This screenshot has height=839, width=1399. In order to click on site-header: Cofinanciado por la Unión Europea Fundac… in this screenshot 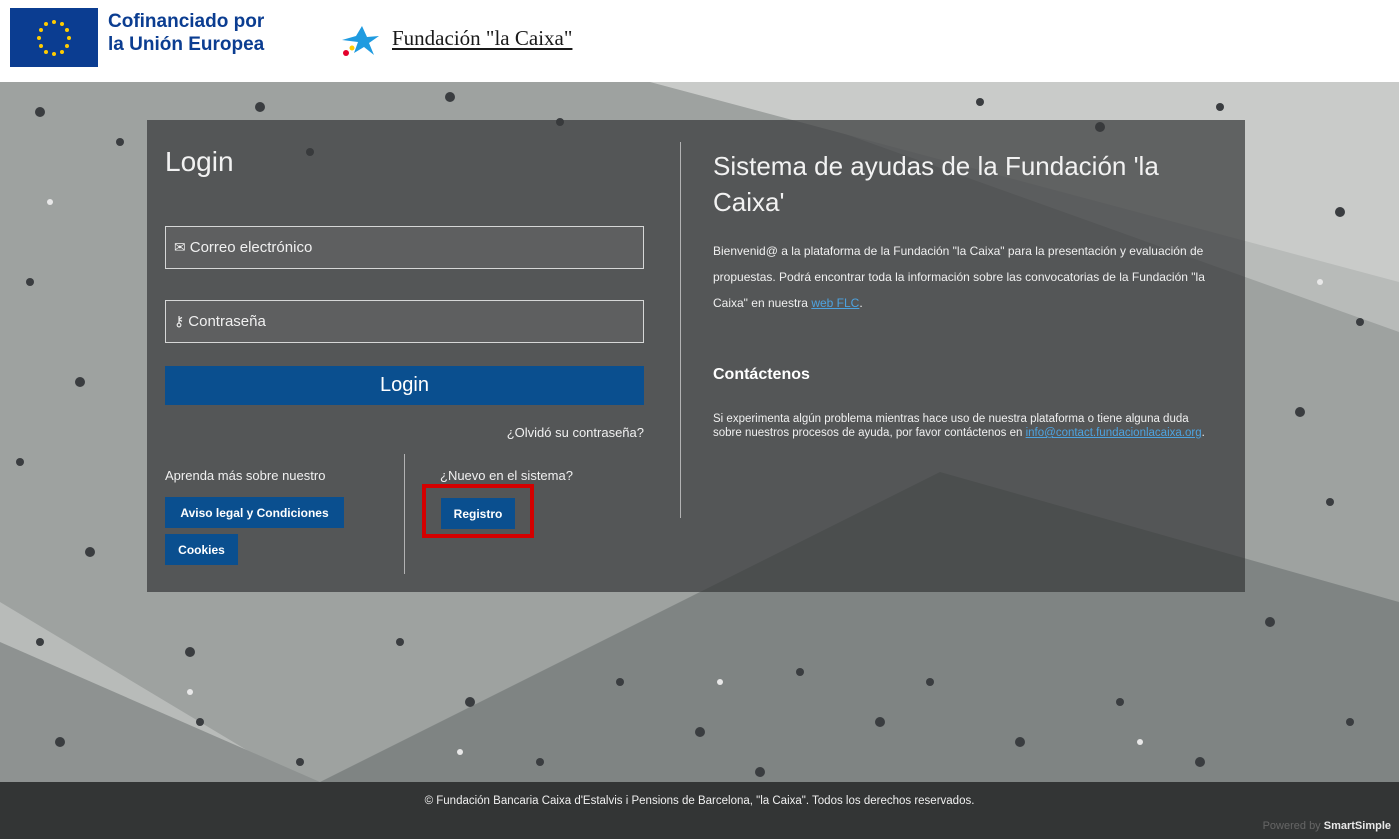, I will do `click(699, 41)`.